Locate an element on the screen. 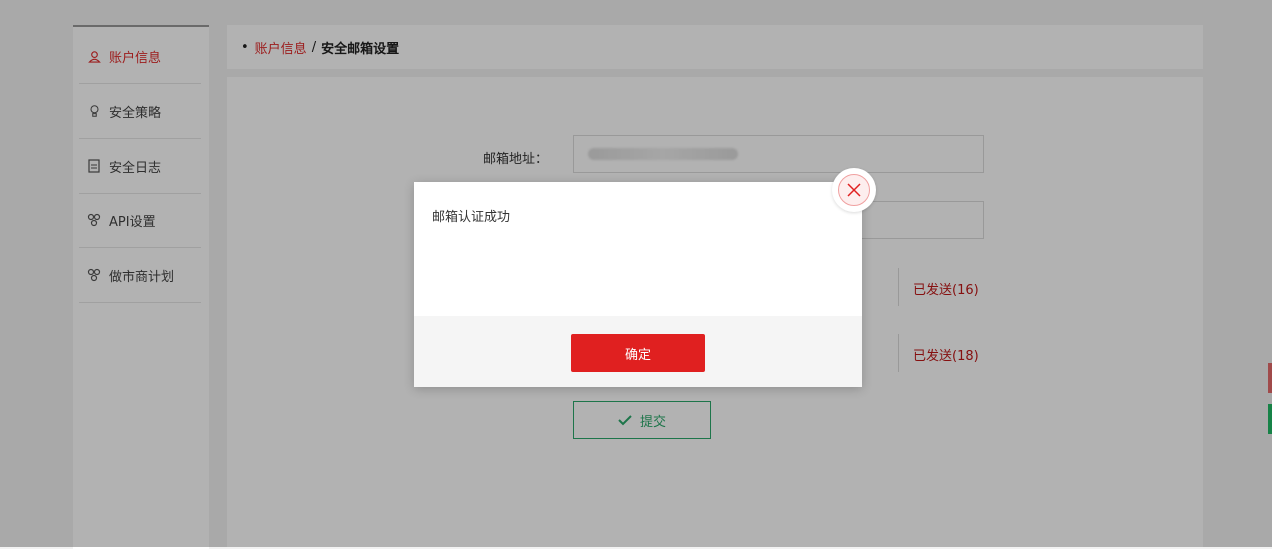  dialog-message: 邮箱认证成功 is located at coordinates (471, 217).